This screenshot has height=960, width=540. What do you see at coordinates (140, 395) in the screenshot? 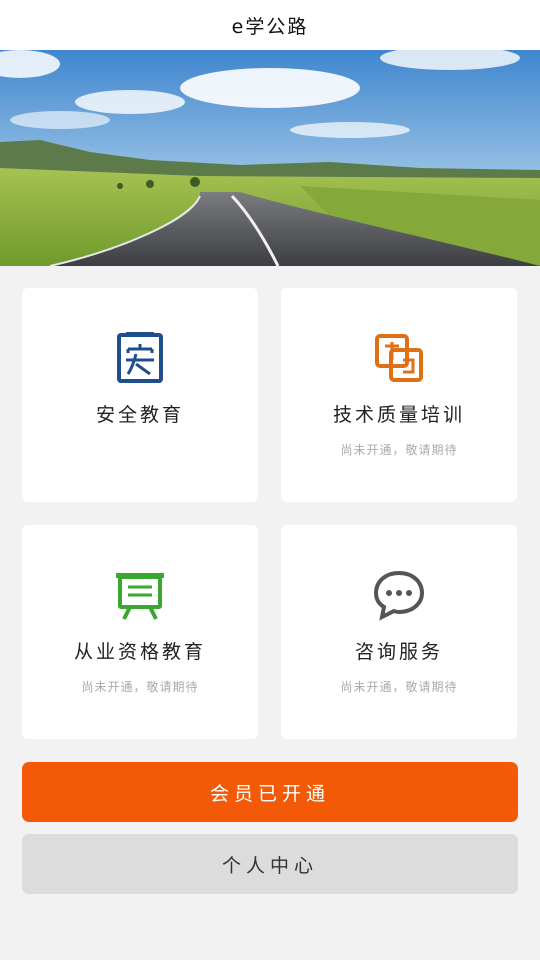
I see `card-safety-education: 安全教育` at bounding box center [140, 395].